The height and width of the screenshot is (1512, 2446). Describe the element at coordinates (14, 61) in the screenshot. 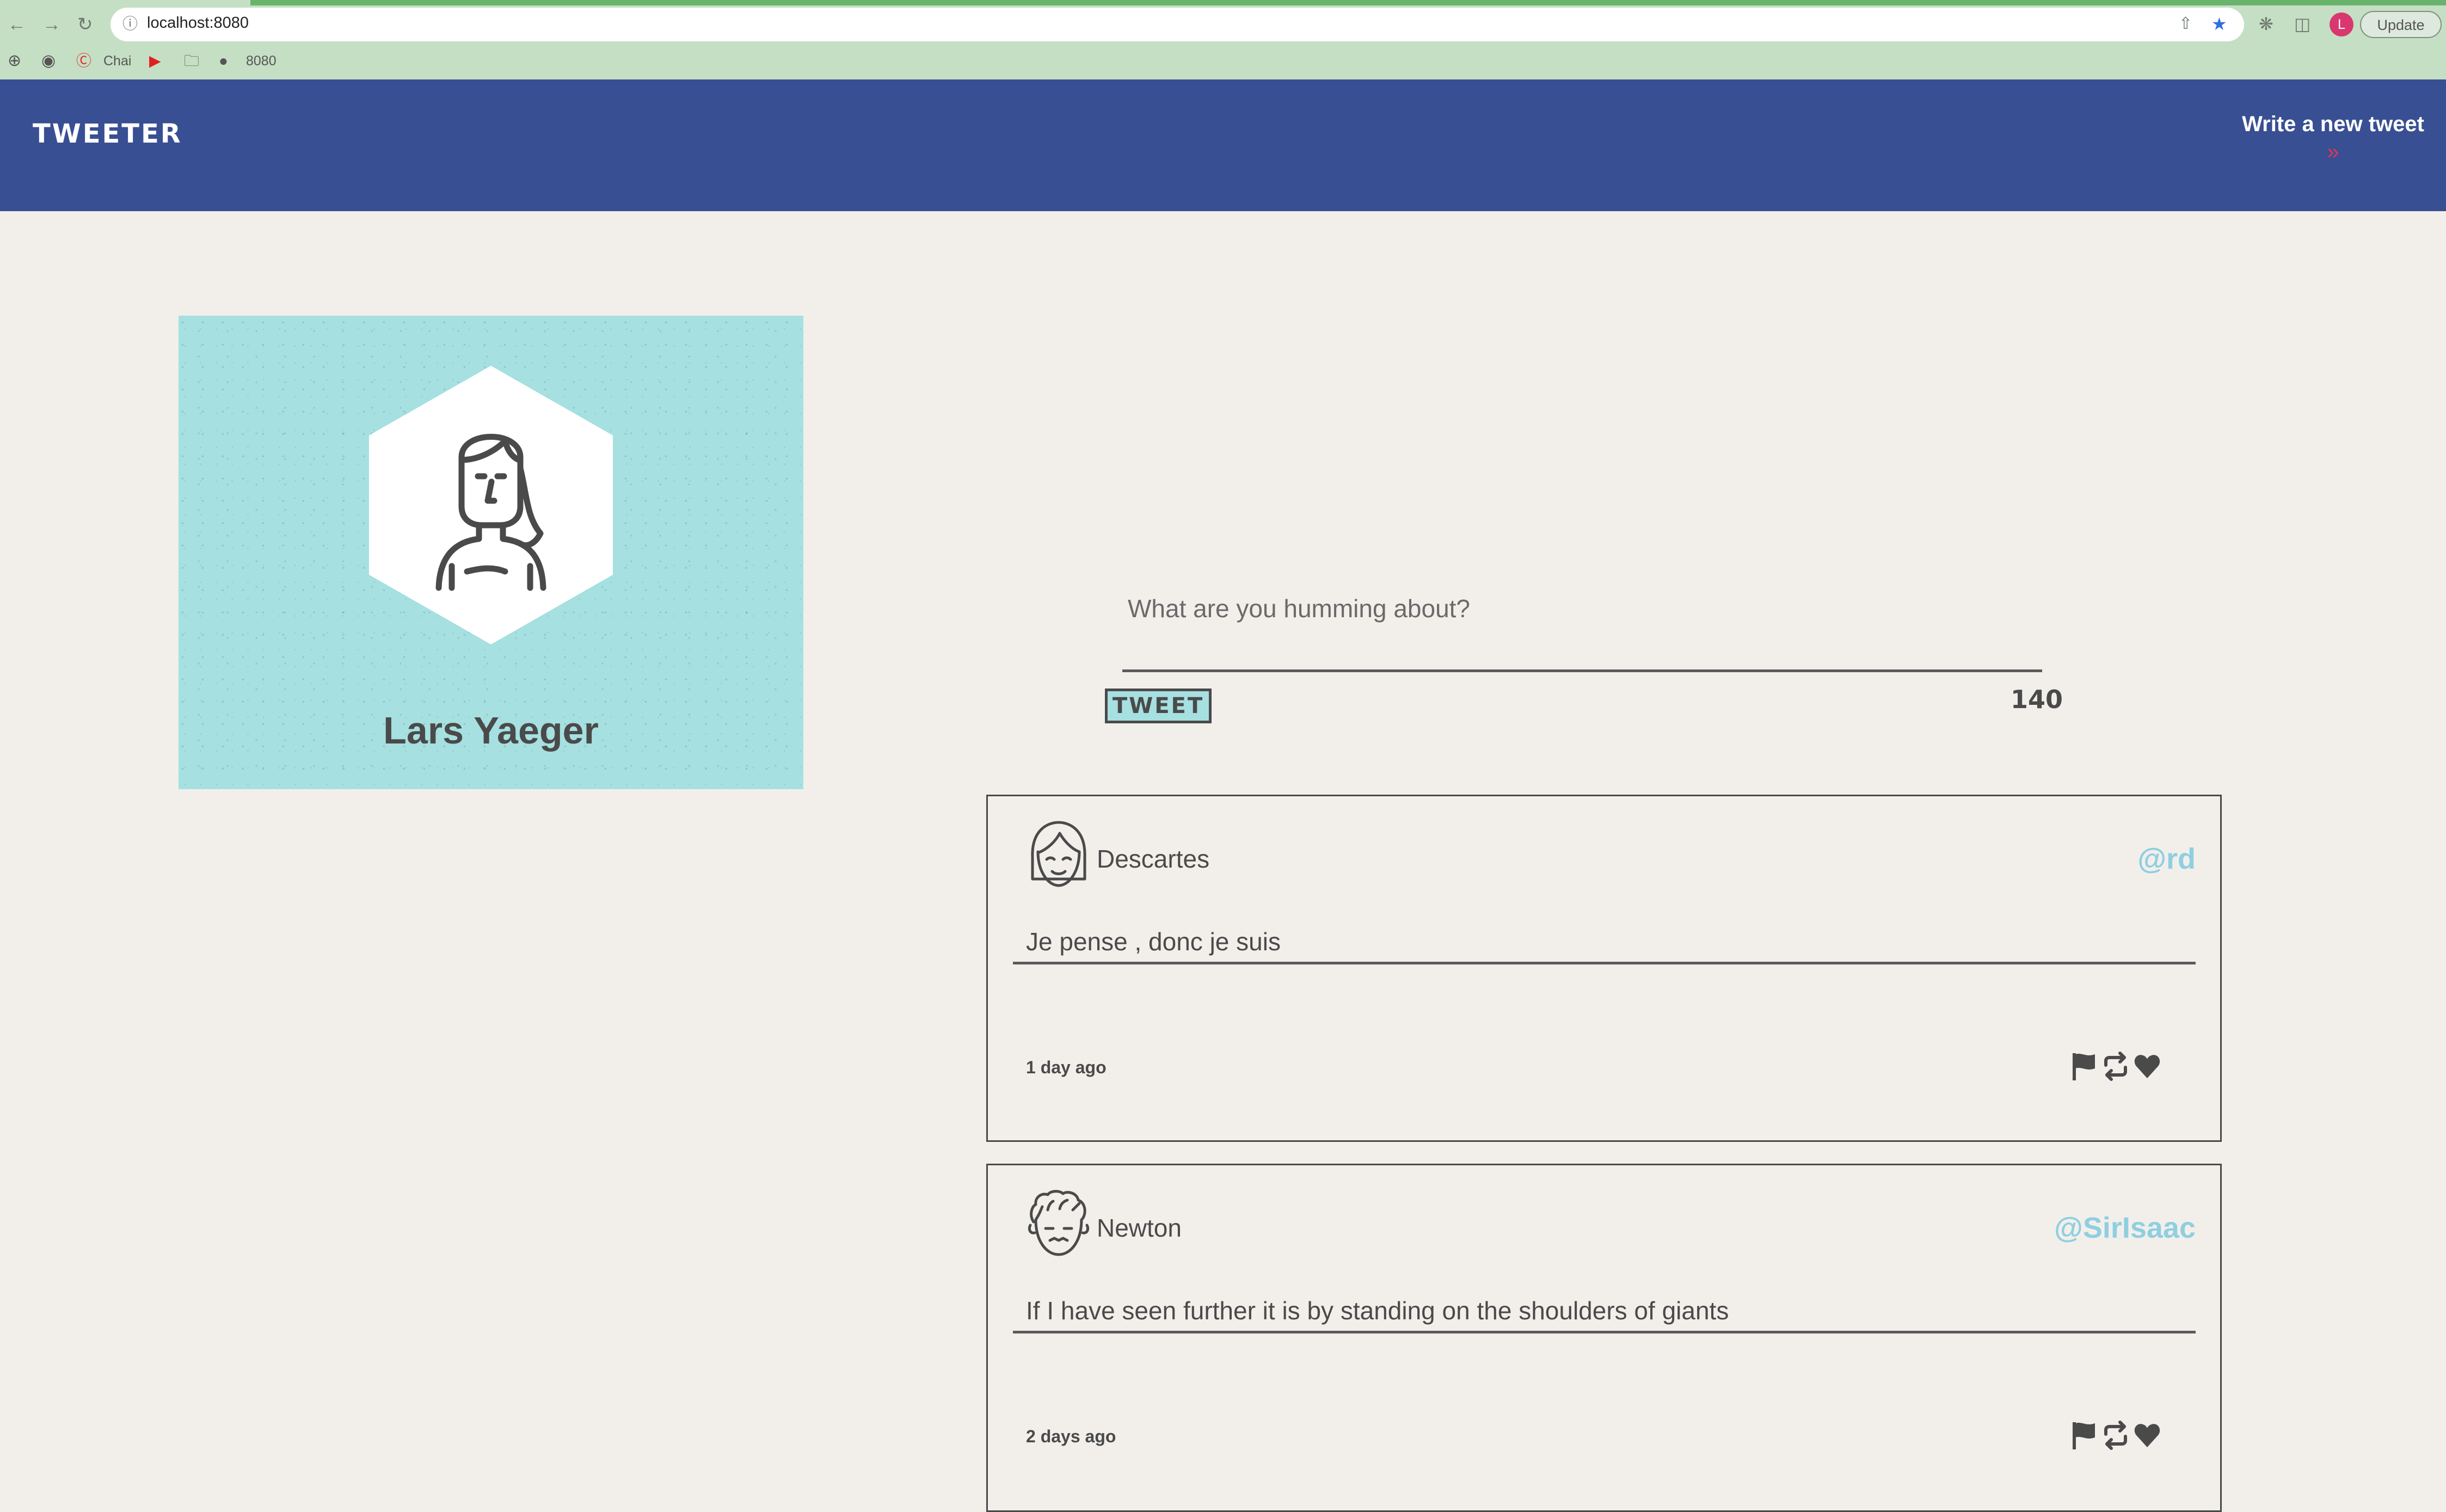

I see `add-bookmark-icon: ⊕` at that location.